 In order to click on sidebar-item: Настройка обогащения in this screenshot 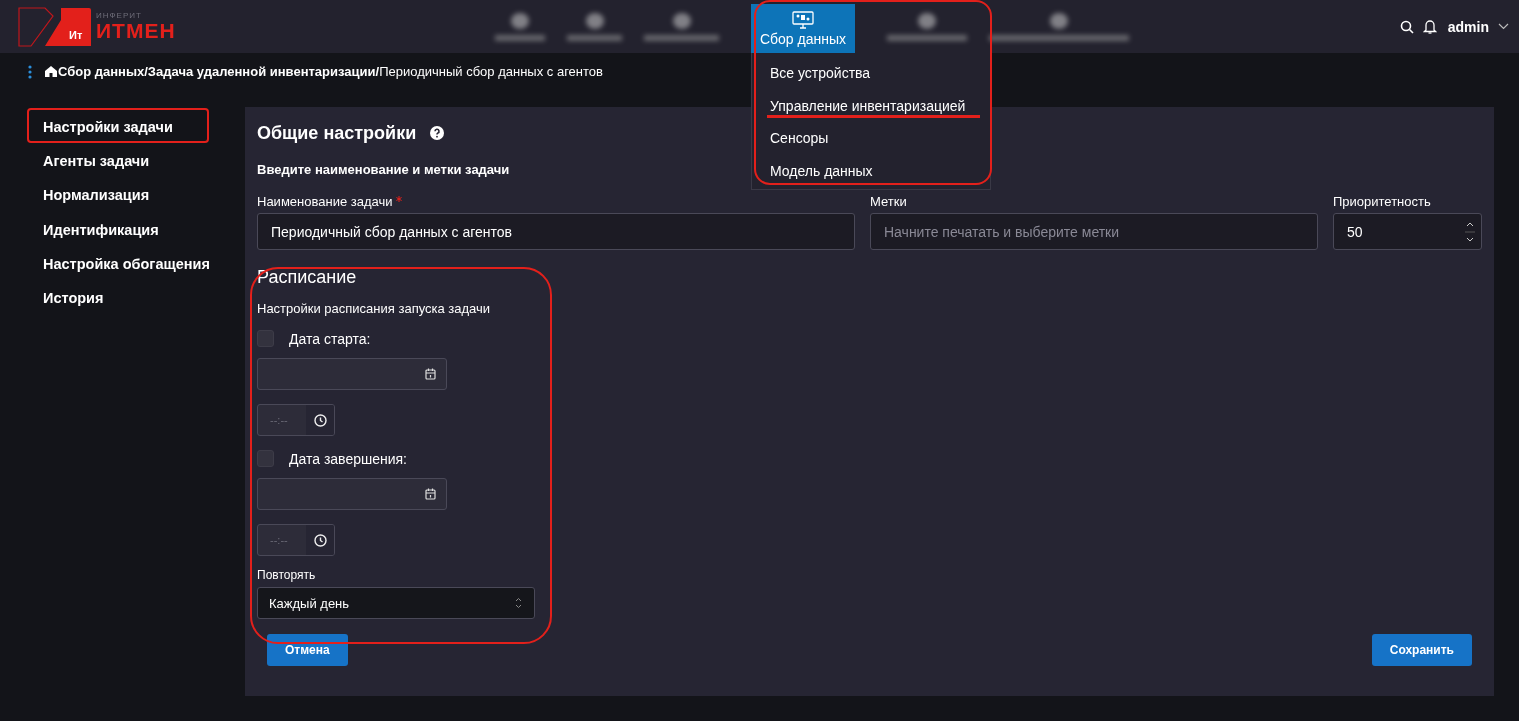, I will do `click(144, 263)`.